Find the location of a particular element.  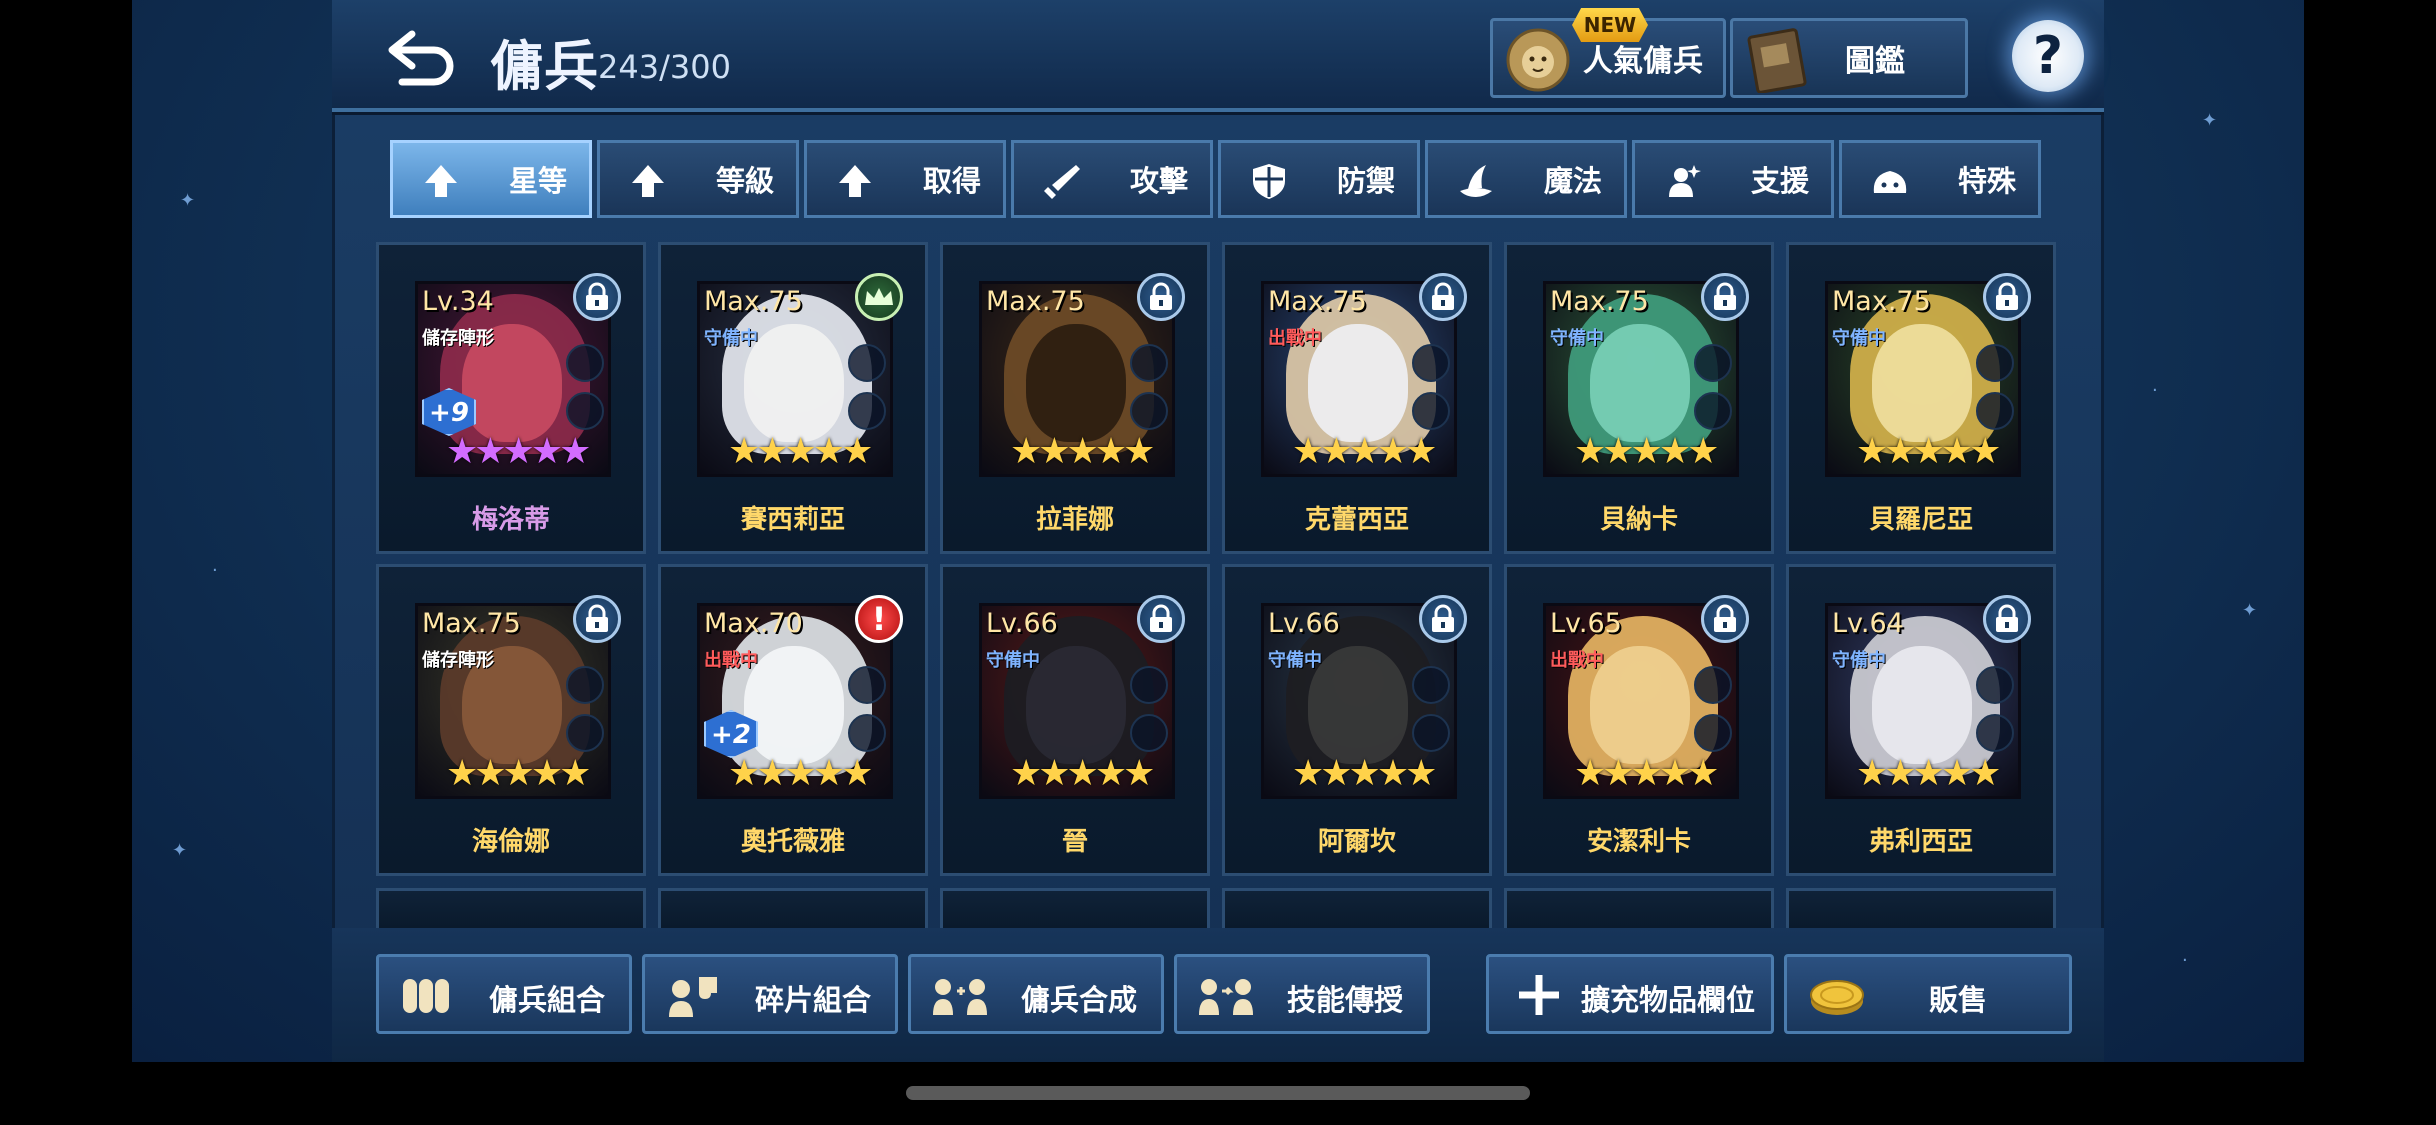

back-button is located at coordinates (421, 55).